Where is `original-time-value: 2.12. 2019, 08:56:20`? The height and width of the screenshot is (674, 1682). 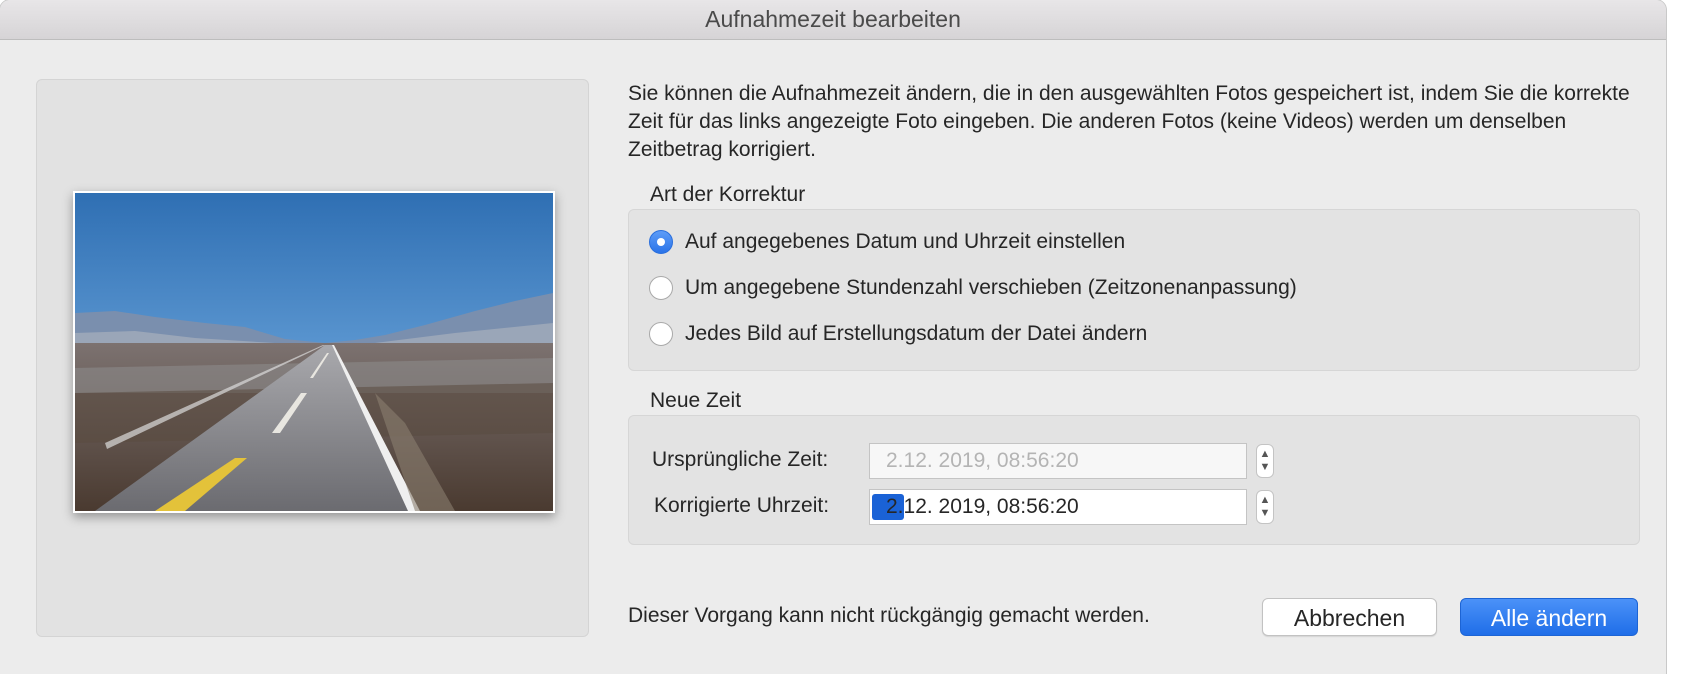 original-time-value: 2.12. 2019, 08:56:20 is located at coordinates (982, 460).